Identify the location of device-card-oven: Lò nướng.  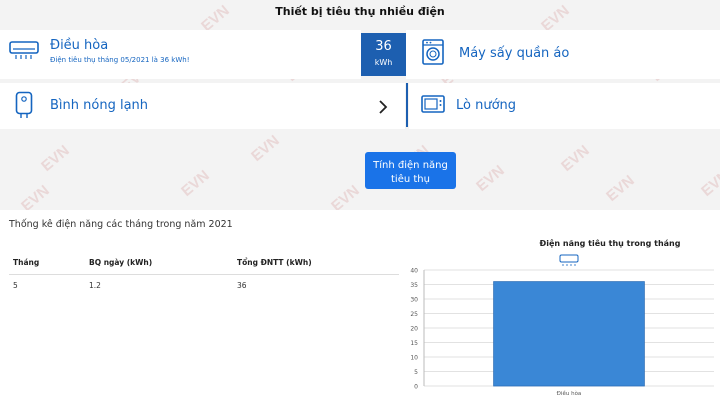
(564, 106).